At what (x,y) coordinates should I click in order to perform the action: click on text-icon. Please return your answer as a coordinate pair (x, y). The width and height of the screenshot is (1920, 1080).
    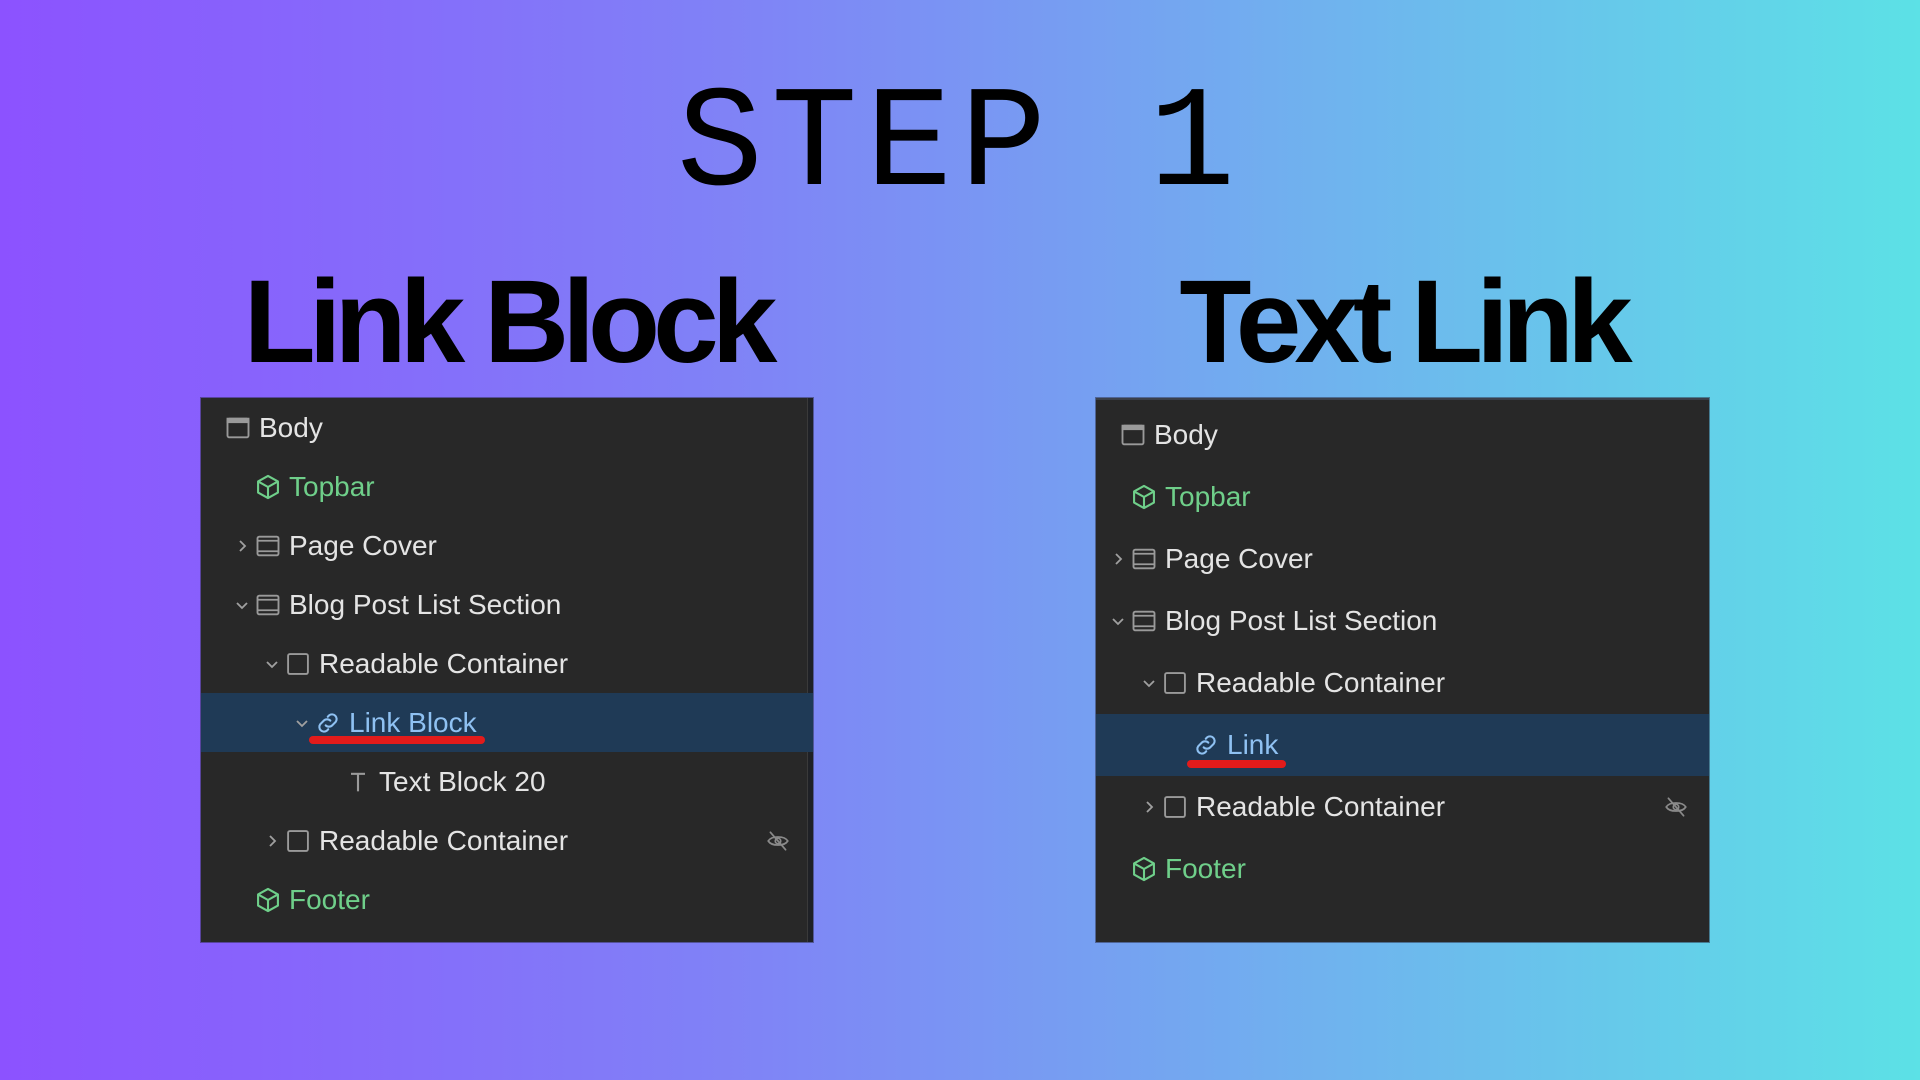
    Looking at the image, I should click on (358, 782).